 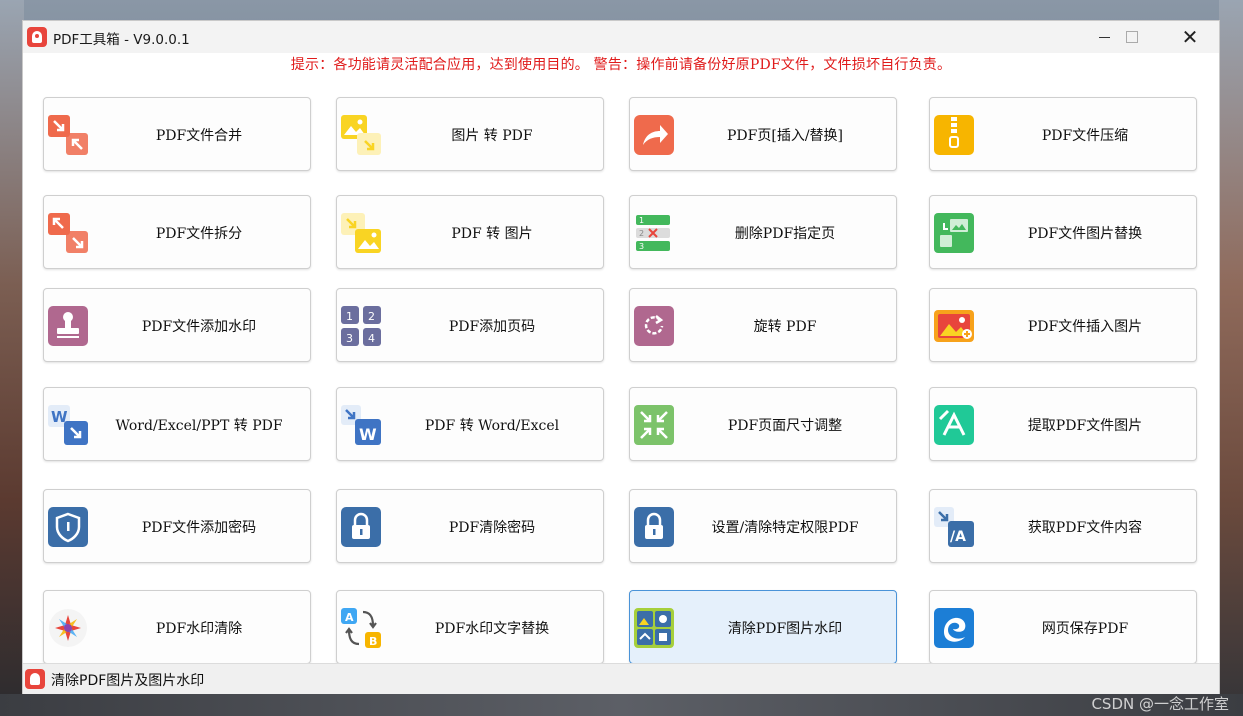 What do you see at coordinates (1085, 426) in the screenshot?
I see `tool-button-label: 提取PDF文件图片` at bounding box center [1085, 426].